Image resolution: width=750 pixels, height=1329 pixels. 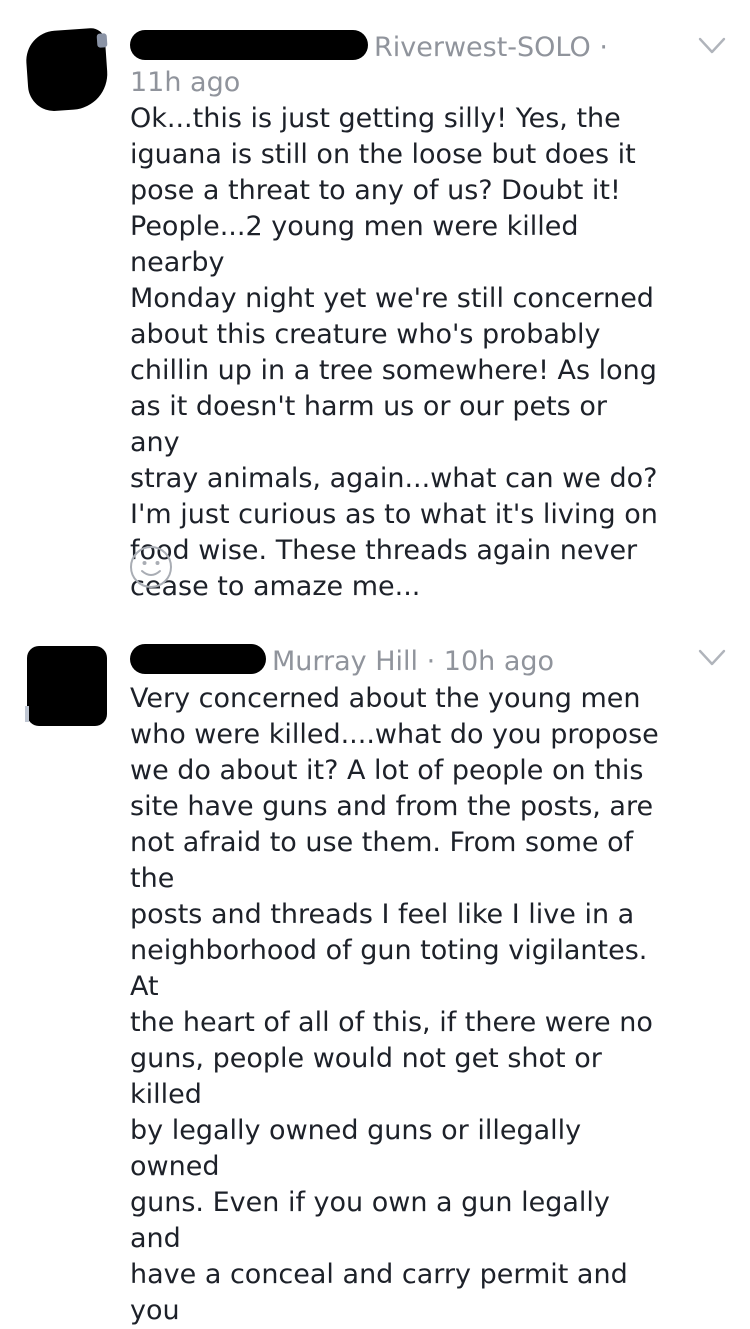 I want to click on comment-meta: Murray Hill · 10h ago, so click(x=342, y=662).